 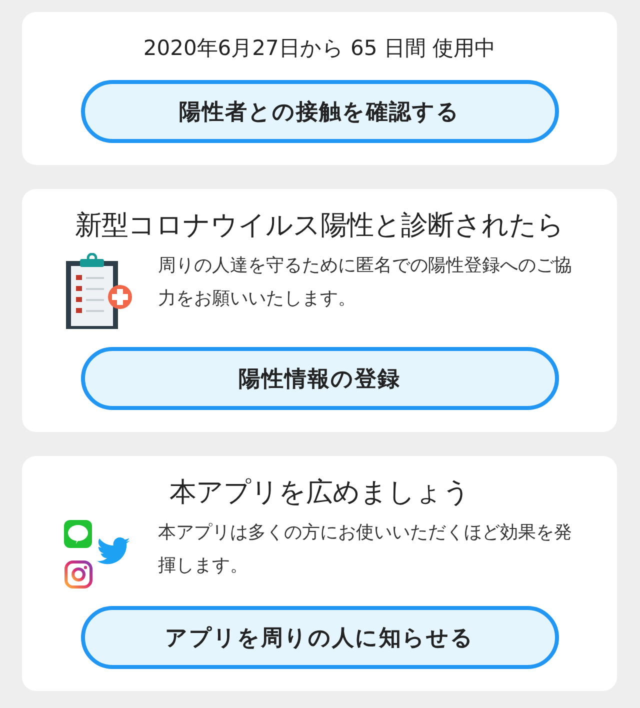 I want to click on action-button: 陽性者との接触を確認する, so click(x=319, y=111).